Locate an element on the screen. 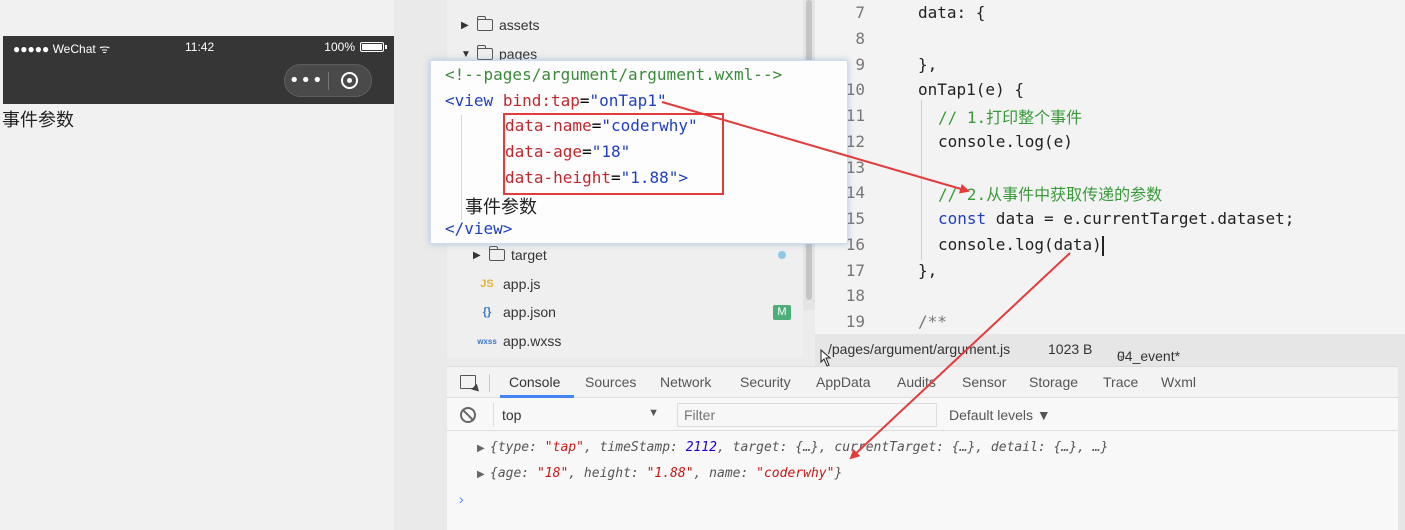 The width and height of the screenshot is (1405, 530). code-line: onTap1(e) { is located at coordinates (971, 89).